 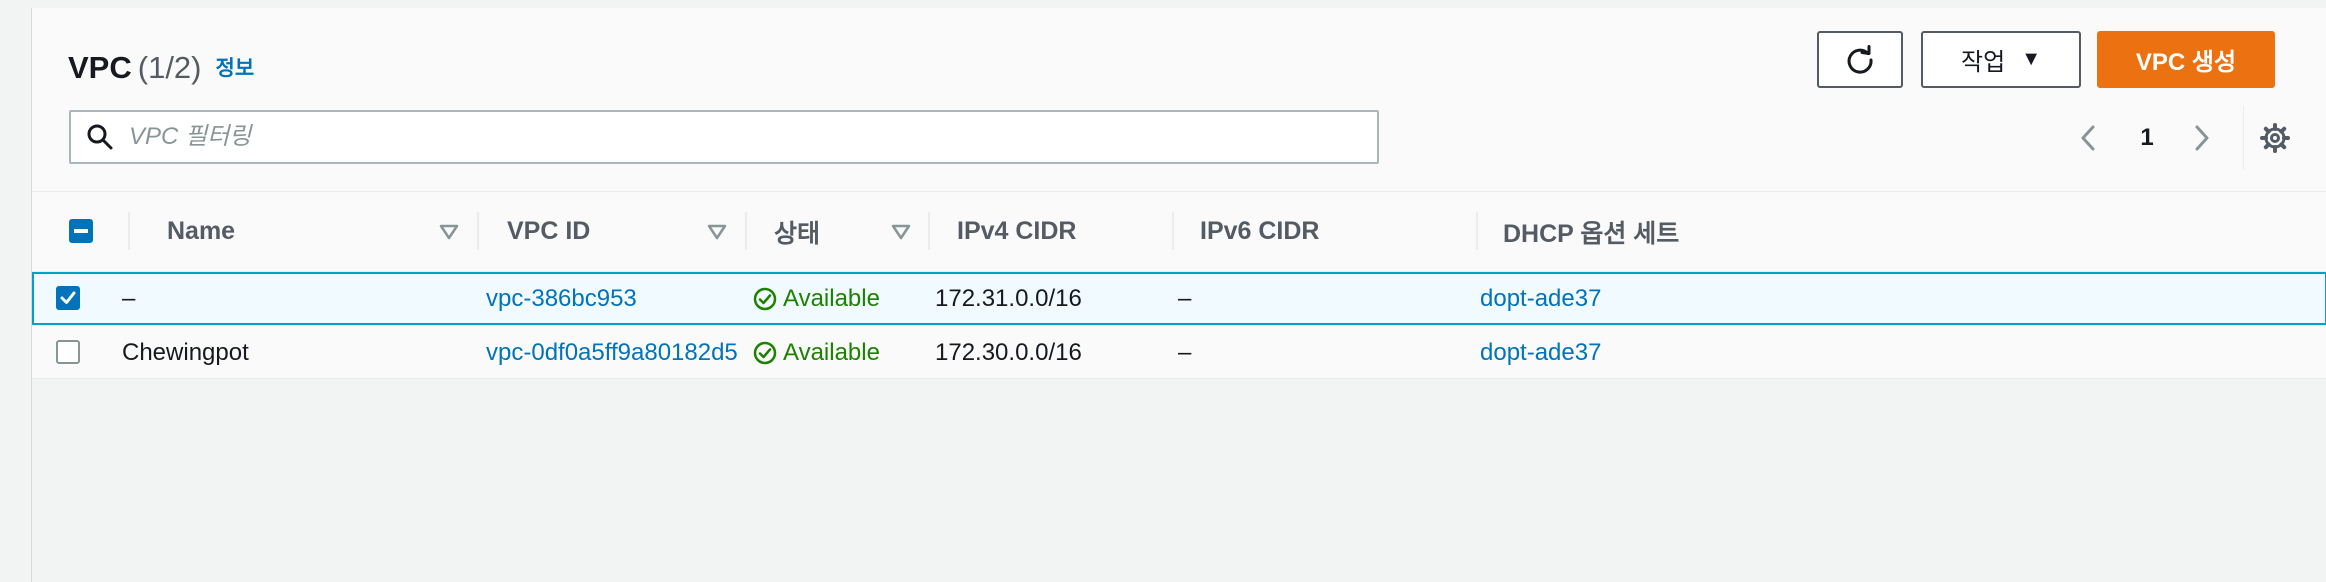 I want to click on table-settings-button, so click(x=2275, y=138).